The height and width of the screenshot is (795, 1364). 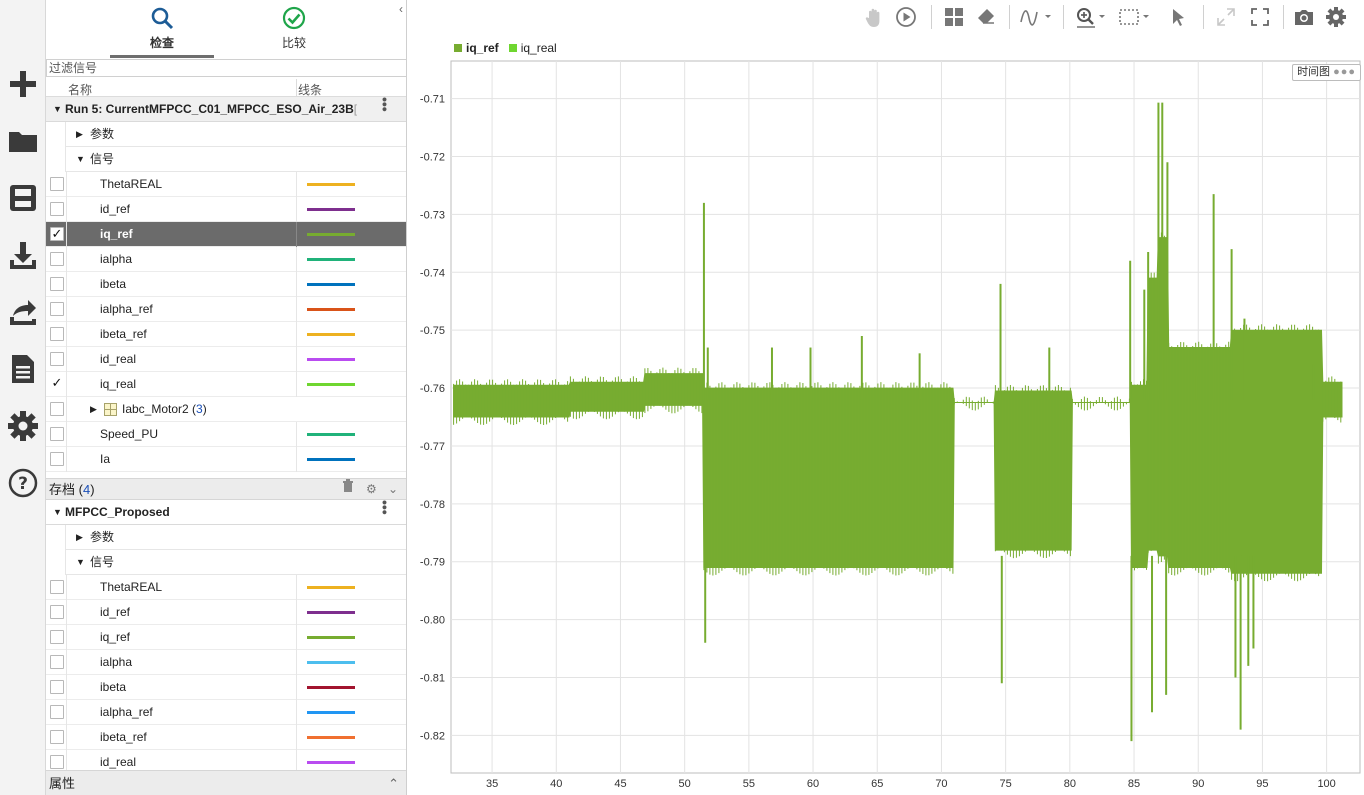 I want to click on settings-icon, so click(x=23, y=426).